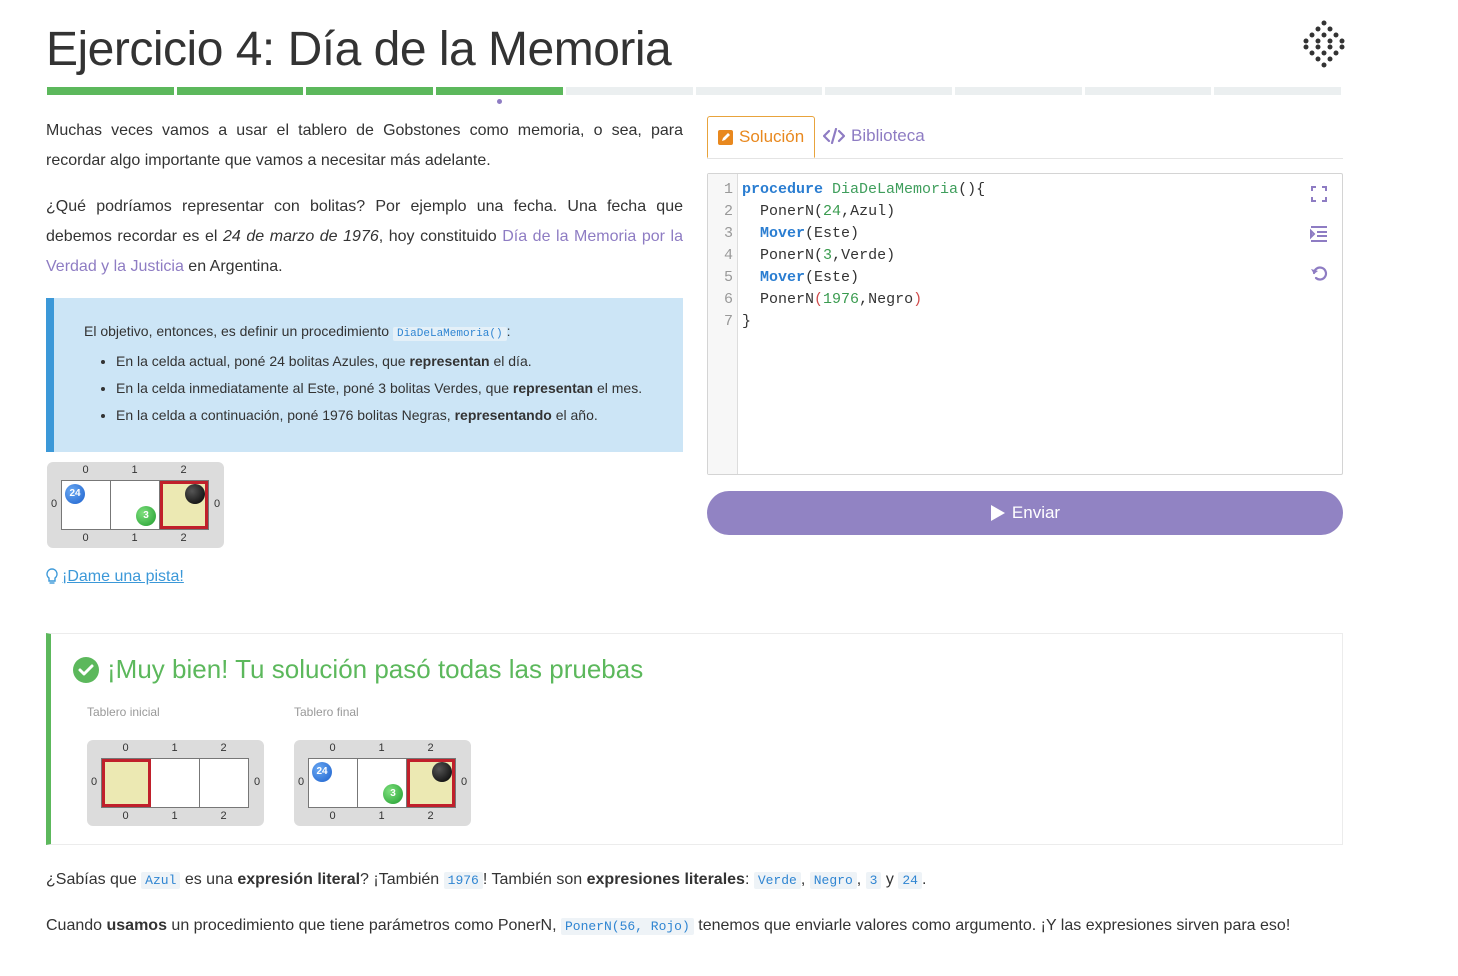  I want to click on code-icon, so click(834, 136).